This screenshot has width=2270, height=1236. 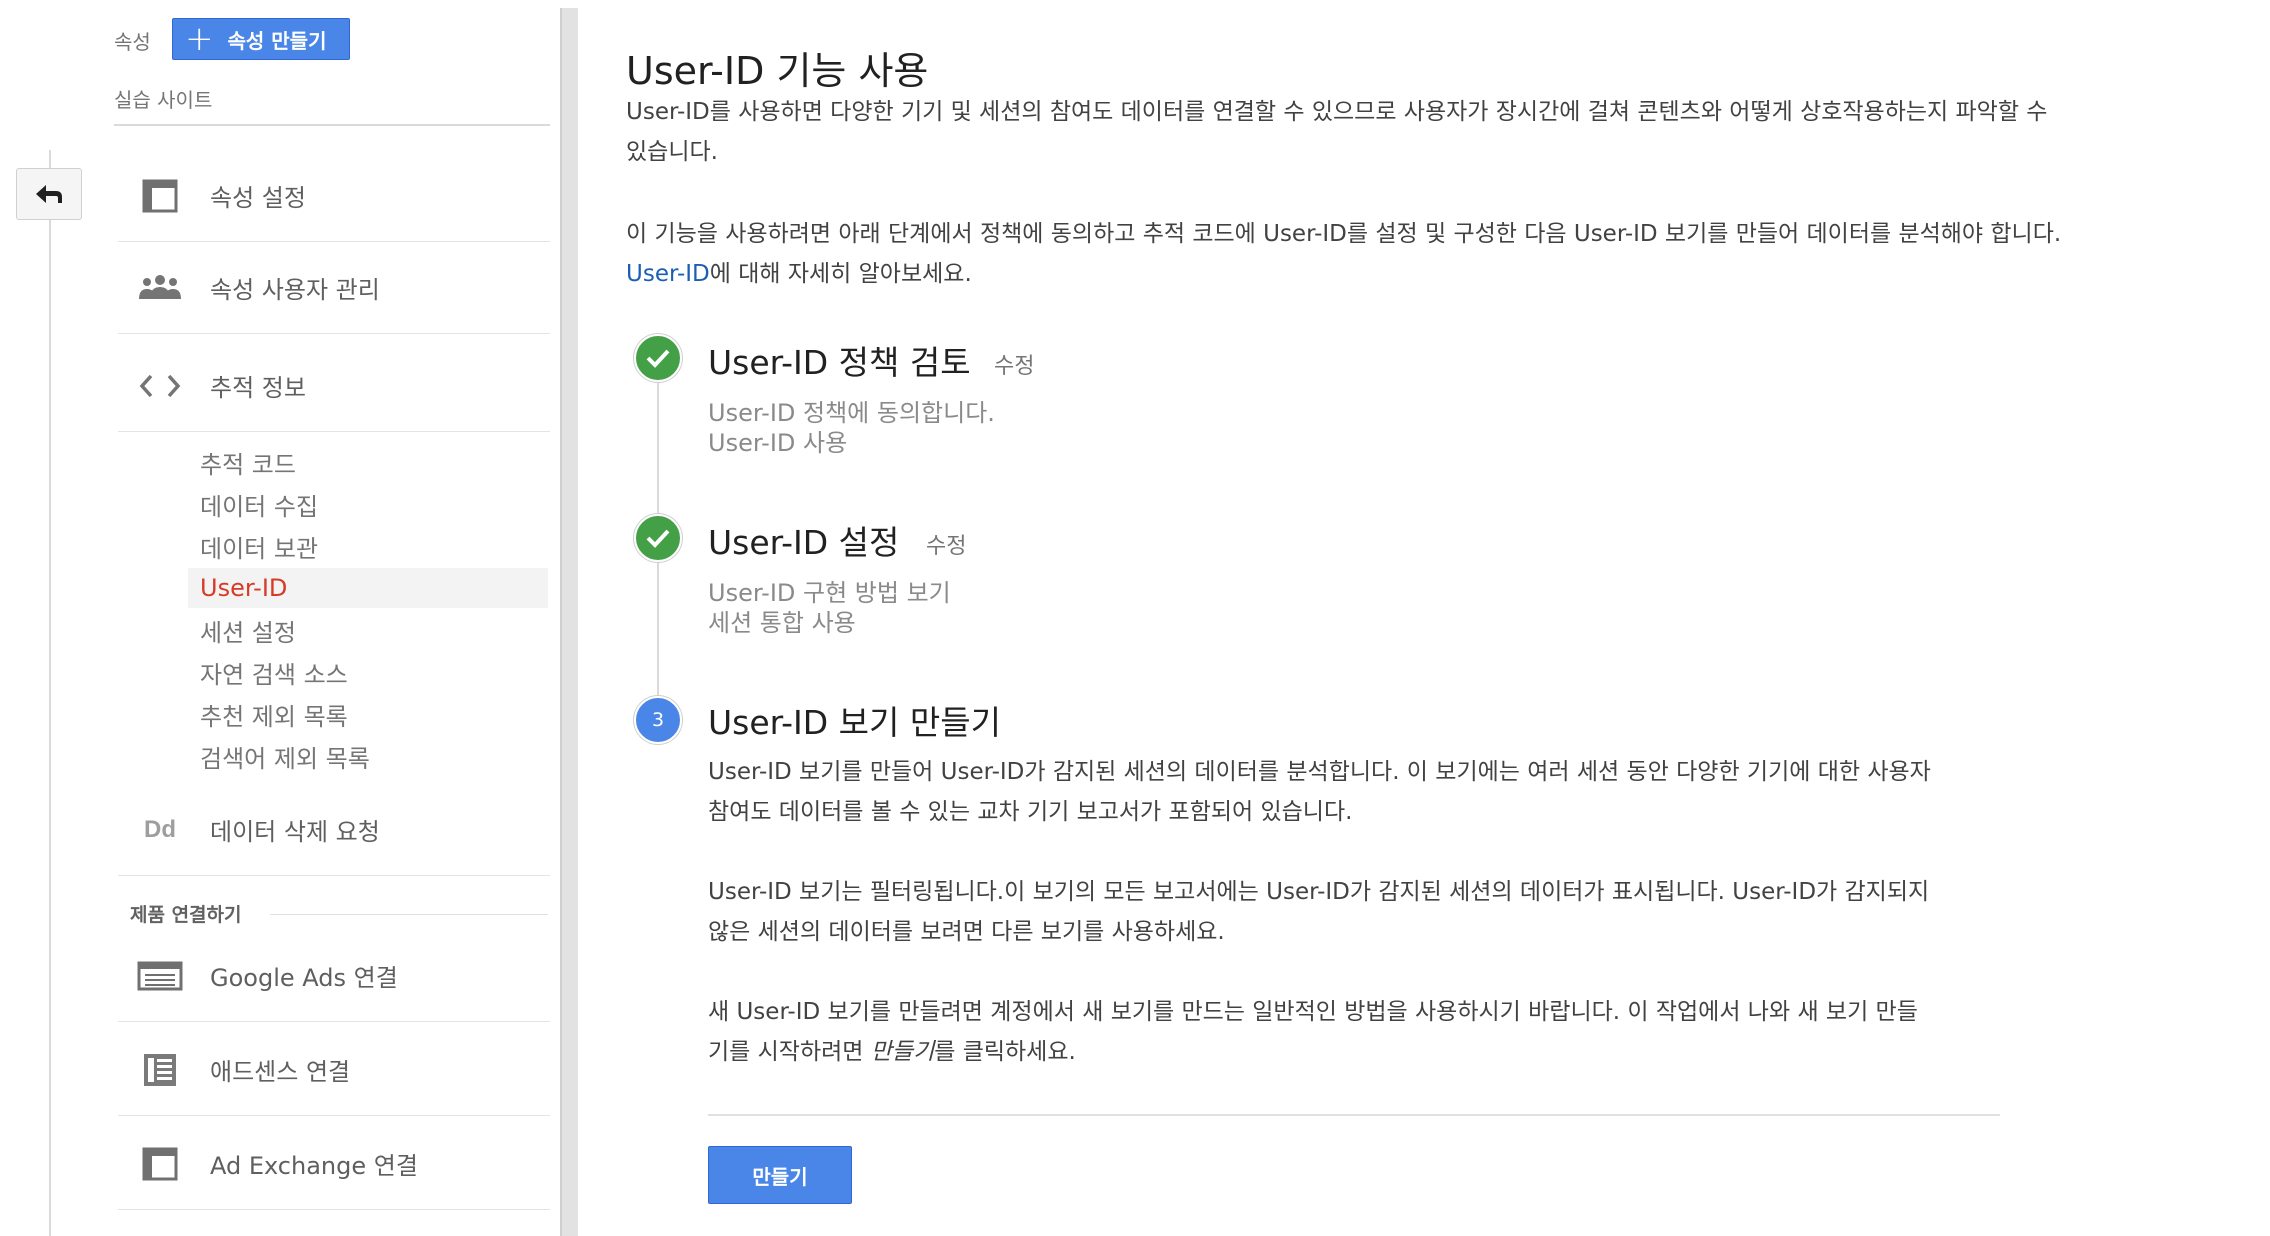 What do you see at coordinates (839, 362) in the screenshot?
I see `step-title: User-ID 정책 검토` at bounding box center [839, 362].